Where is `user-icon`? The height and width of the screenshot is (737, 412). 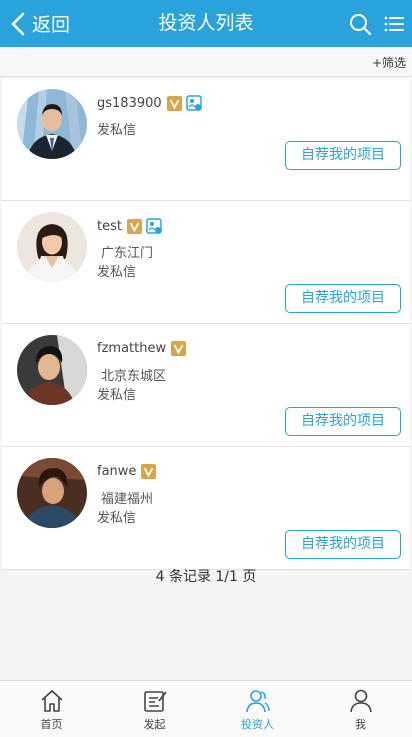
user-icon is located at coordinates (360, 701).